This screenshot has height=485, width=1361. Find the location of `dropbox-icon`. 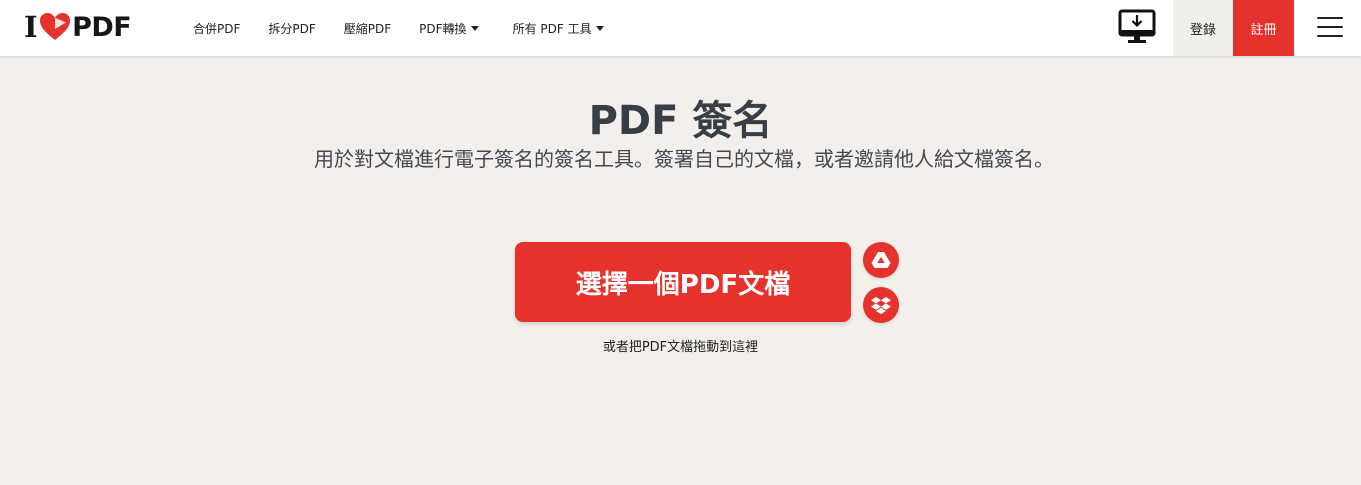

dropbox-icon is located at coordinates (881, 305).